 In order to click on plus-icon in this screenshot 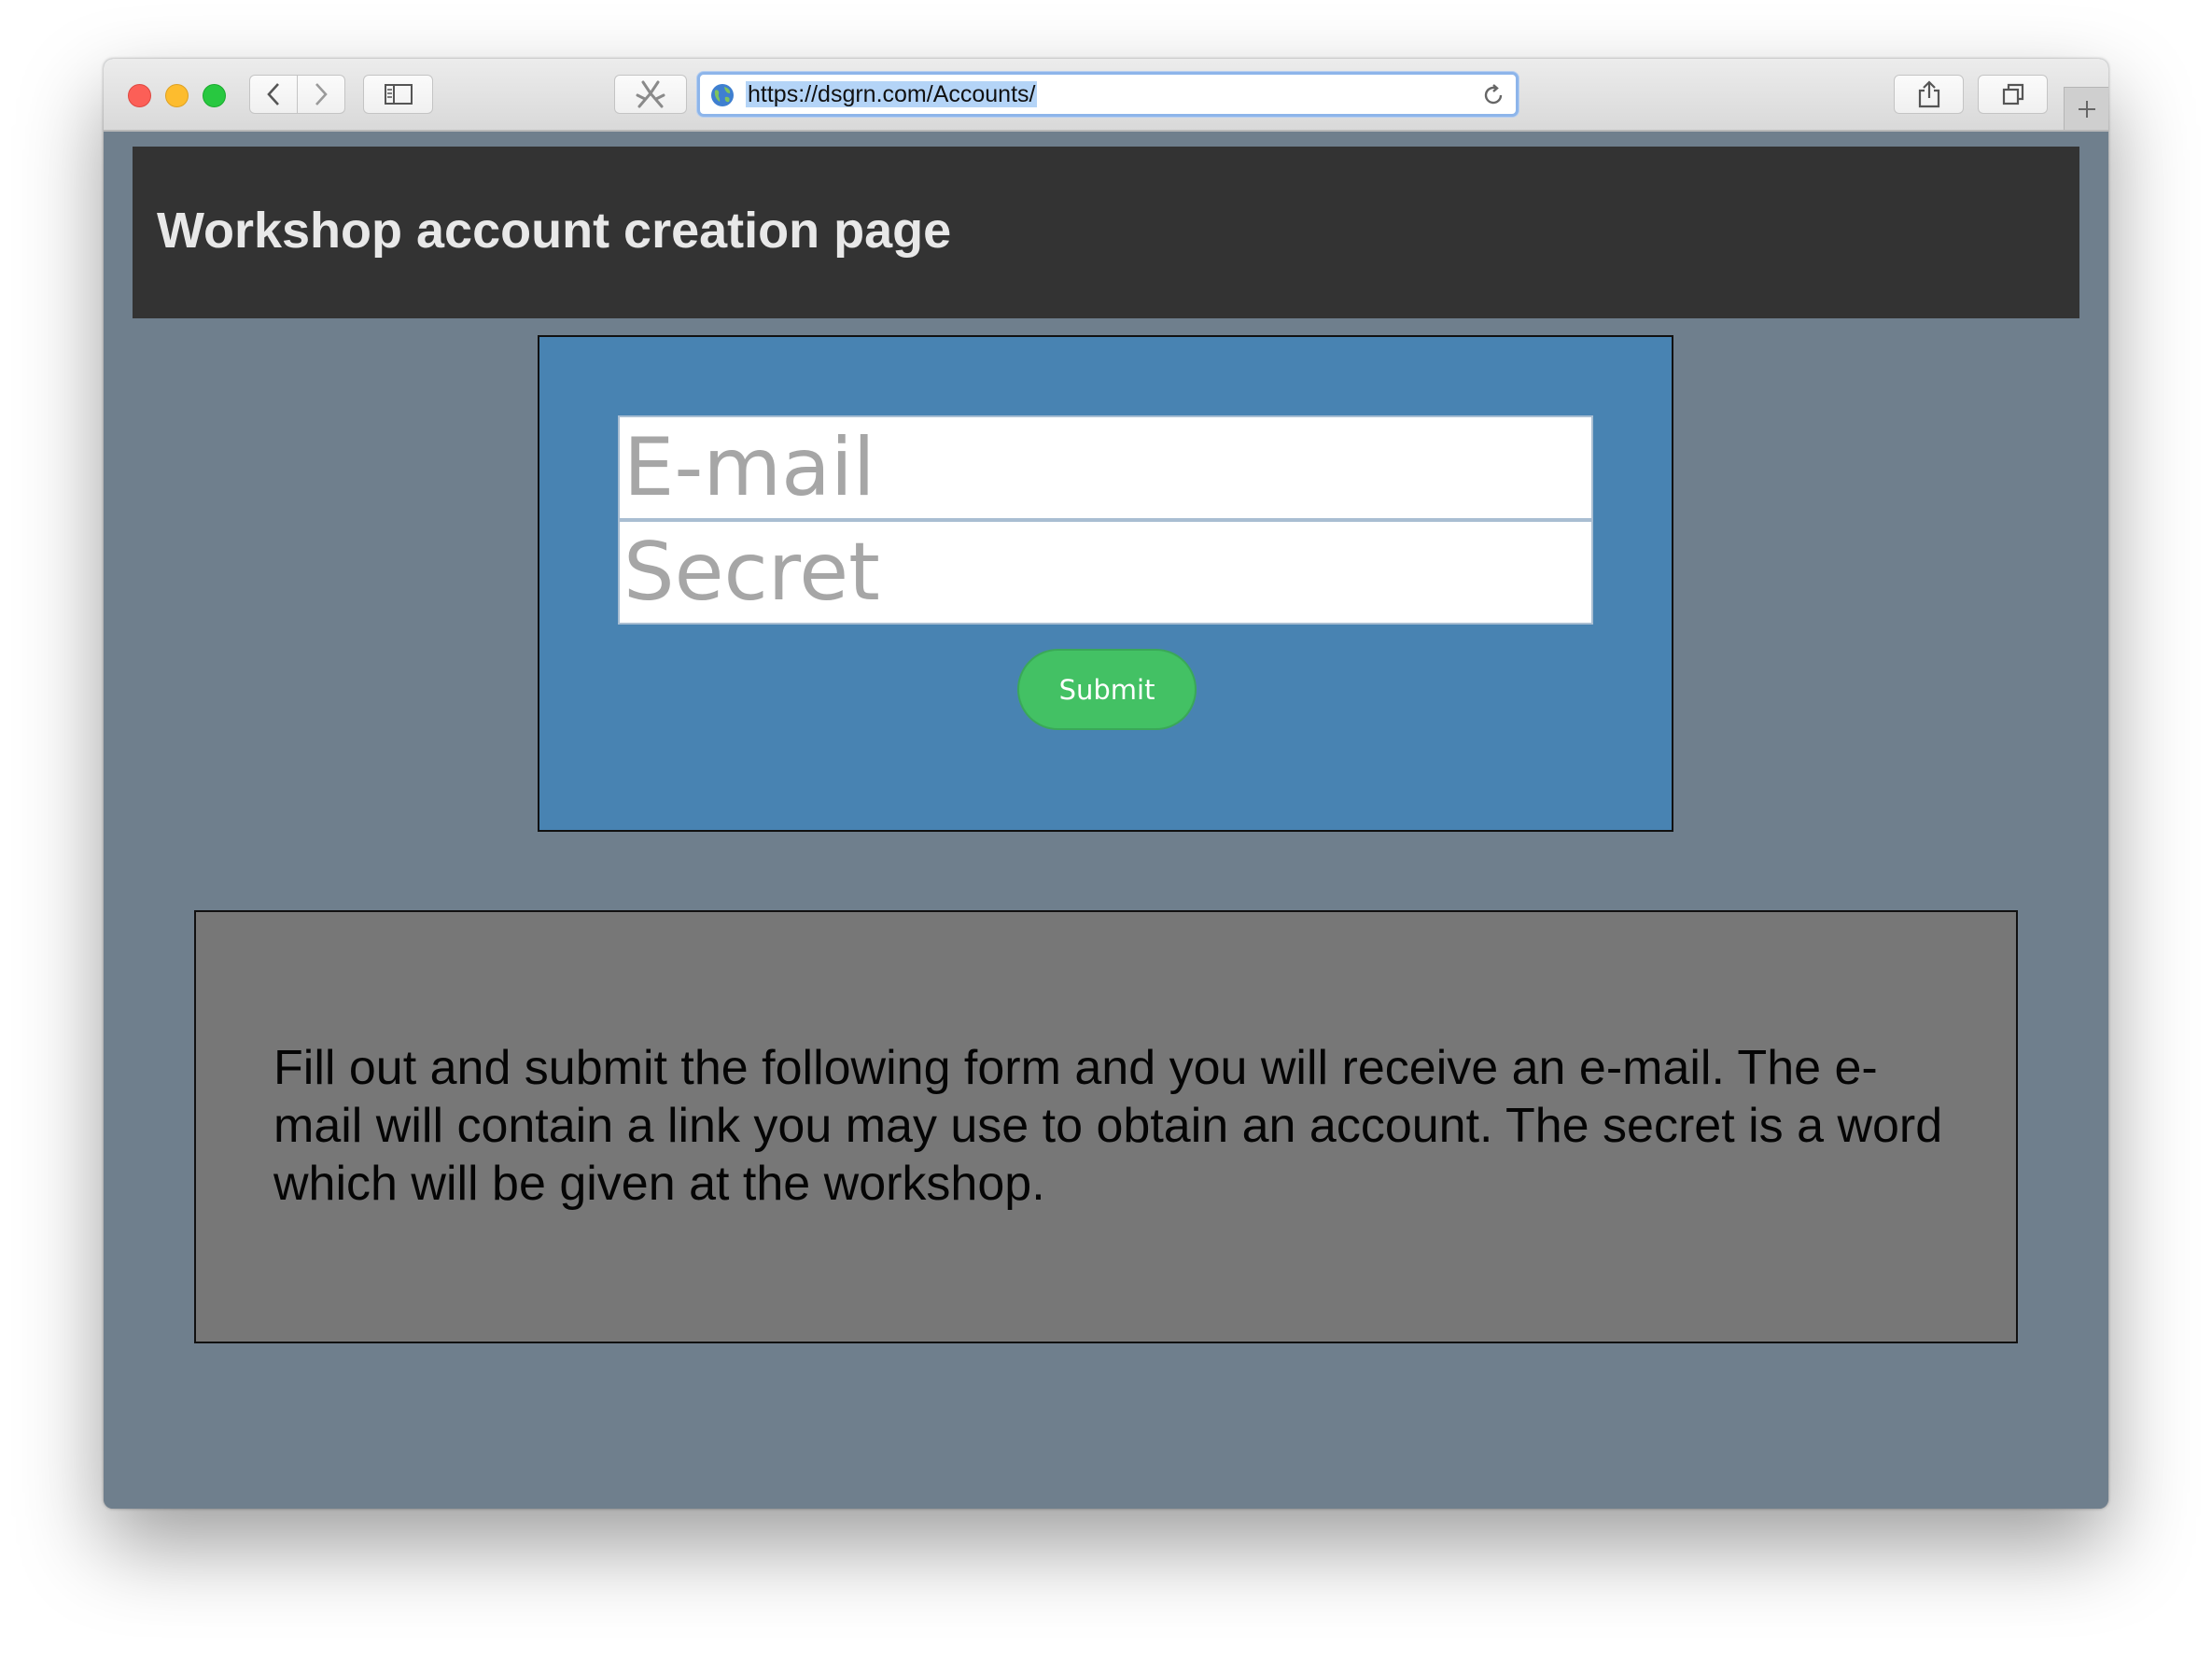, I will do `click(2086, 109)`.